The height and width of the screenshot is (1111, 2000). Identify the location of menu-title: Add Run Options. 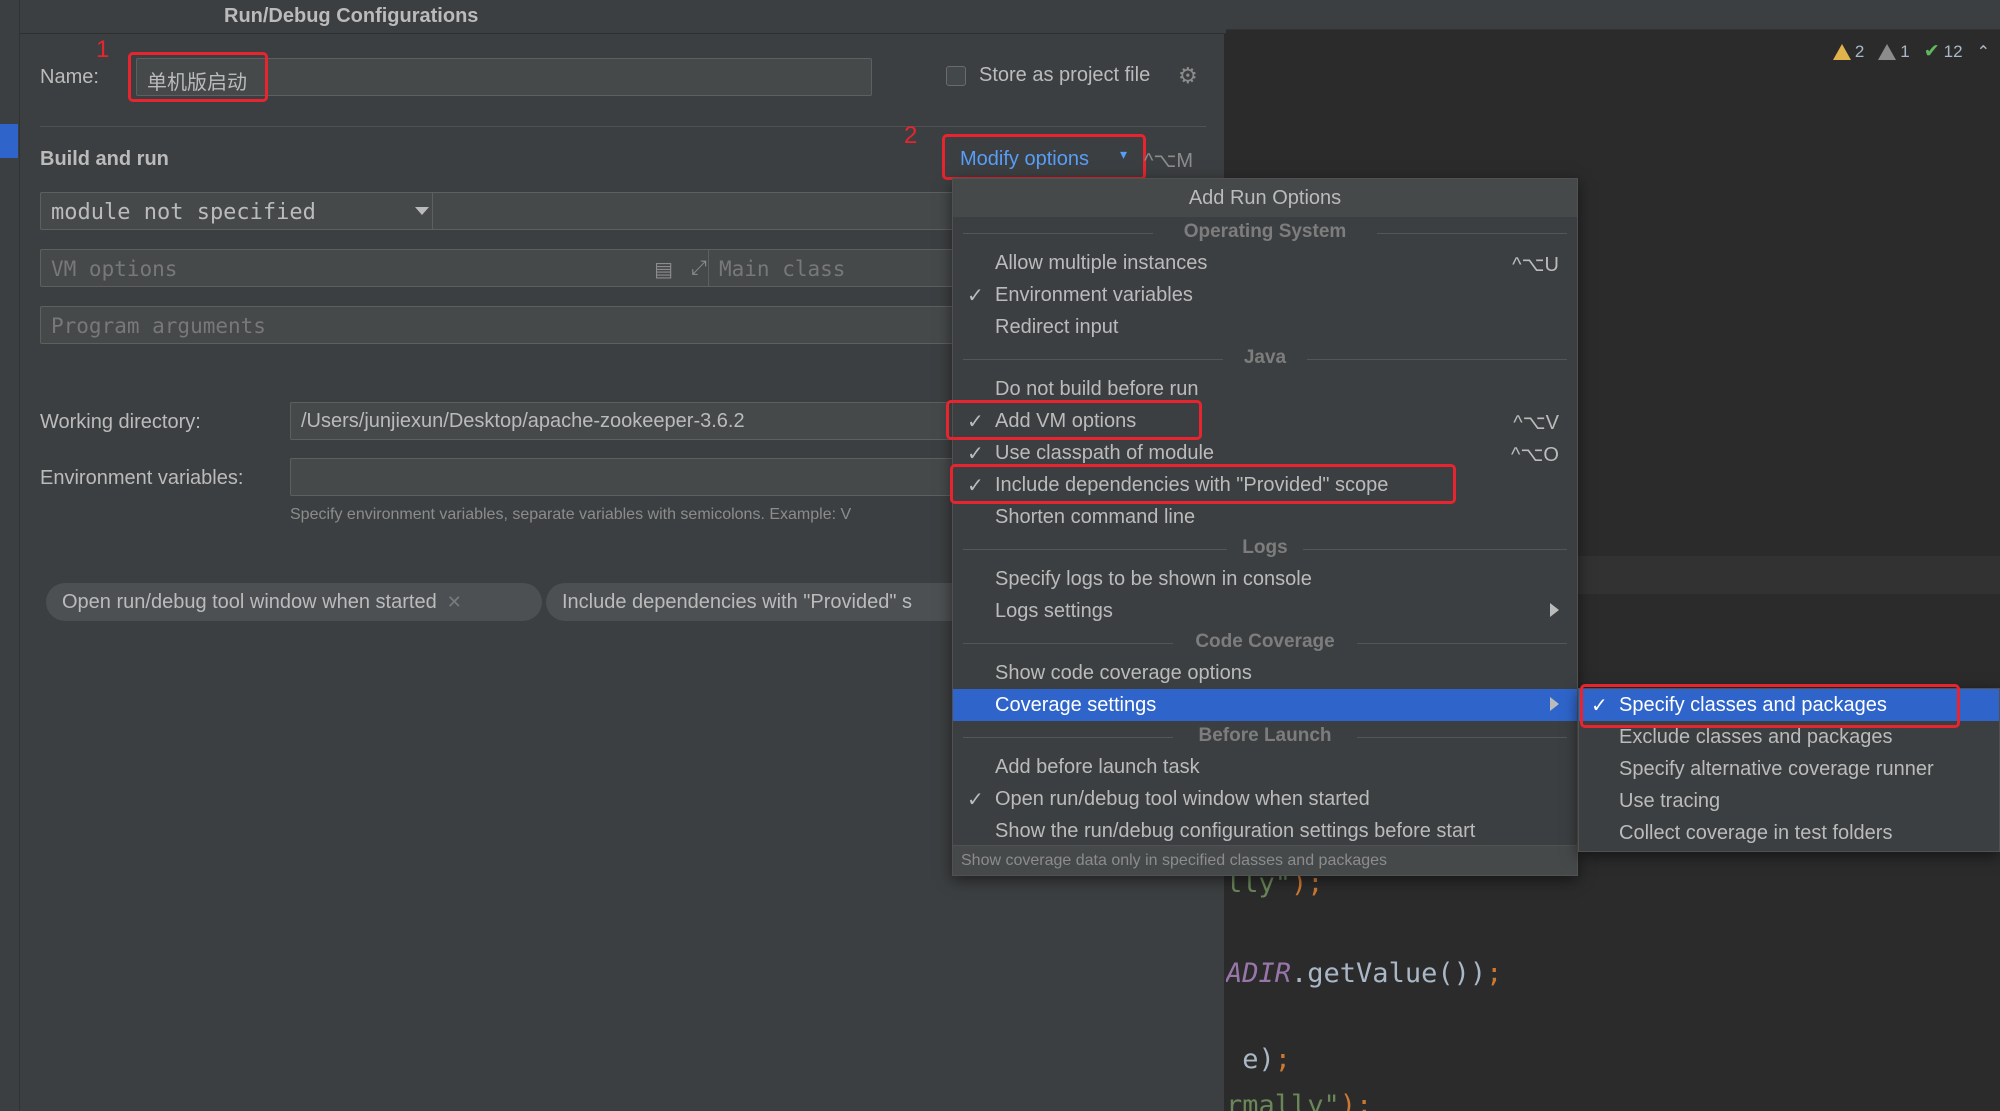
(1265, 198).